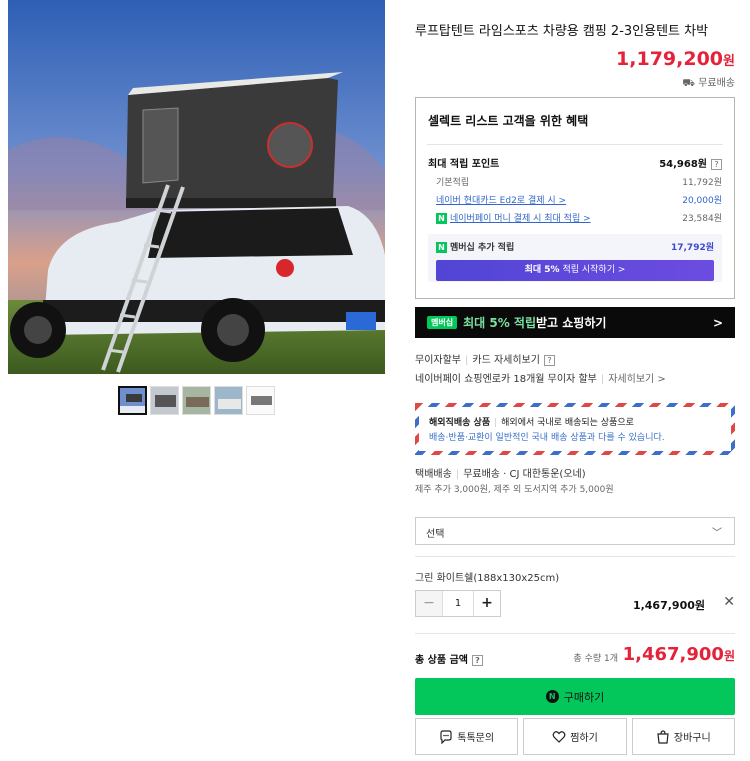 This screenshot has width=750, height=761. Describe the element at coordinates (441, 218) in the screenshot. I see `npay-icon: N` at that location.